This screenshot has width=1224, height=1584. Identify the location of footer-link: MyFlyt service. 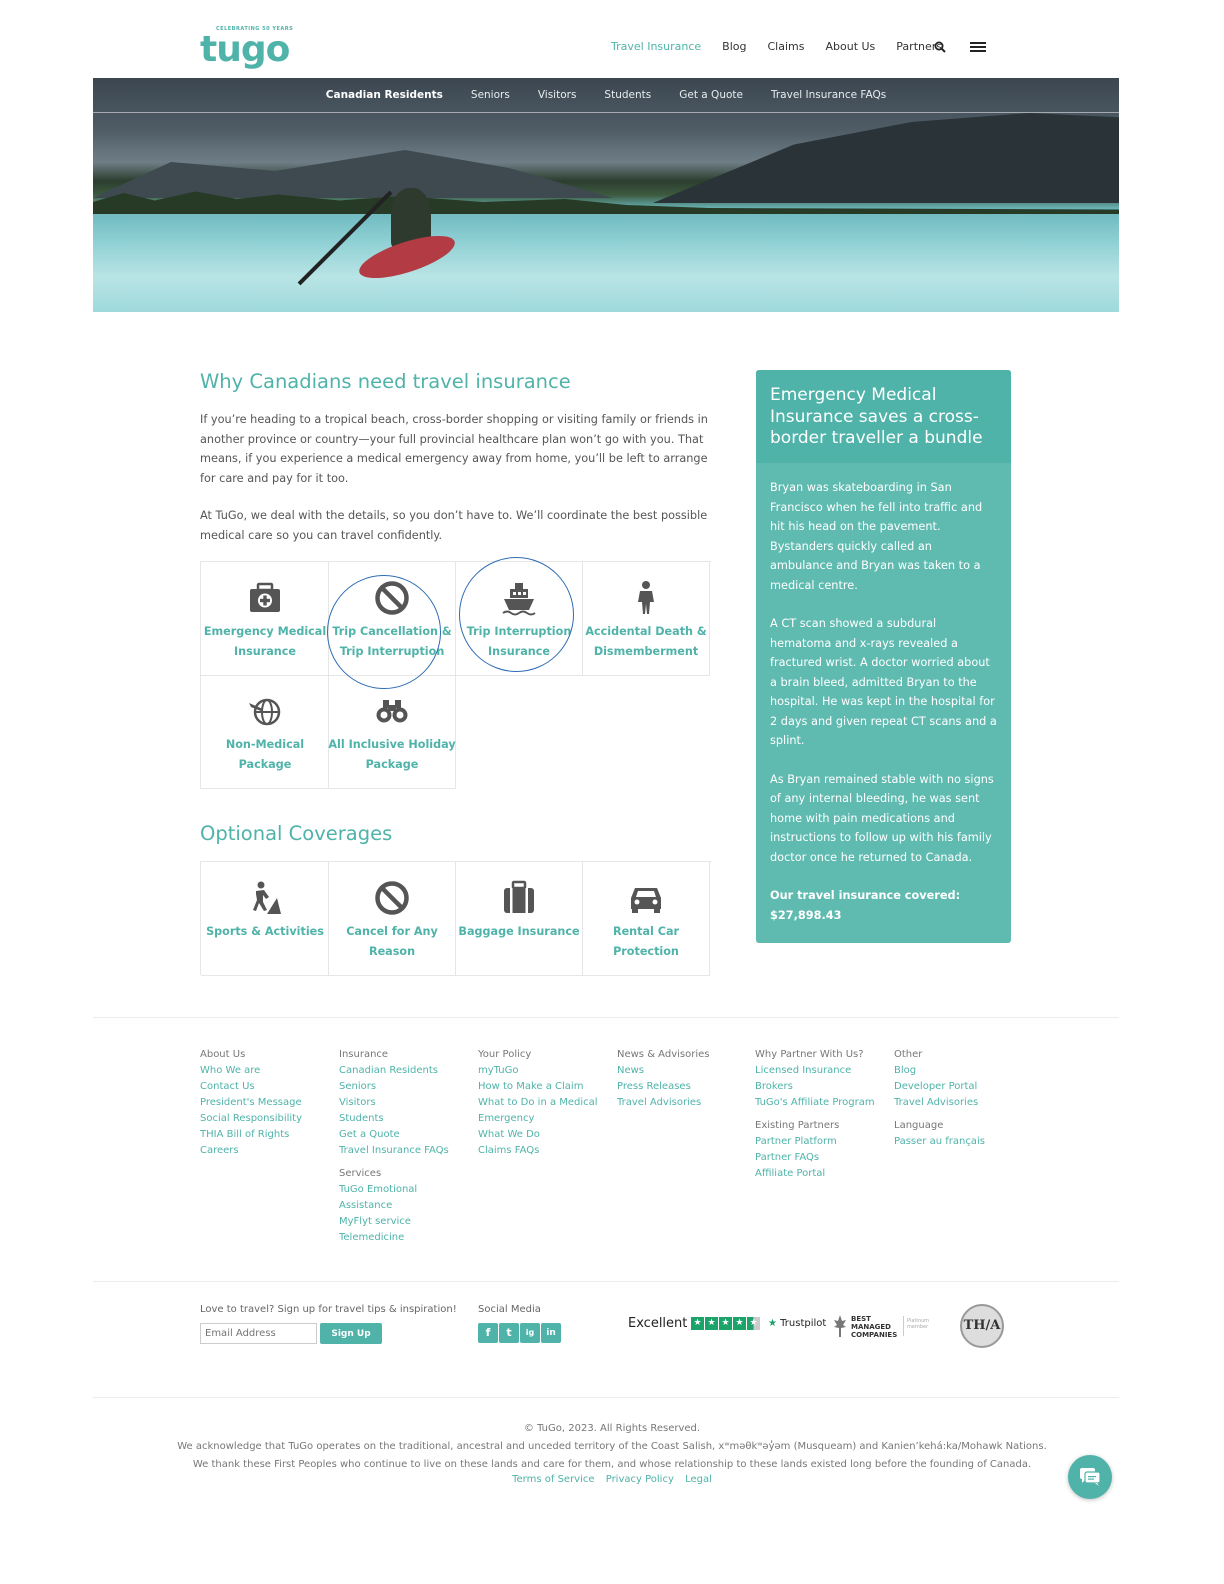
(394, 1222).